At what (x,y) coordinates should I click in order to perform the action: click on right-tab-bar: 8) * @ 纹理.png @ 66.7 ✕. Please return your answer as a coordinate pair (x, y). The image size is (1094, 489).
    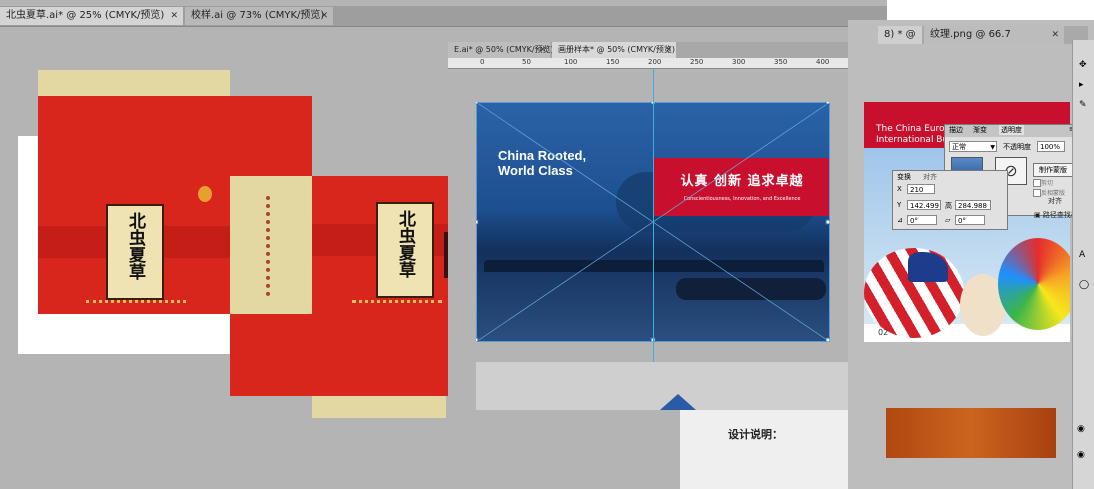
    Looking at the image, I should click on (983, 35).